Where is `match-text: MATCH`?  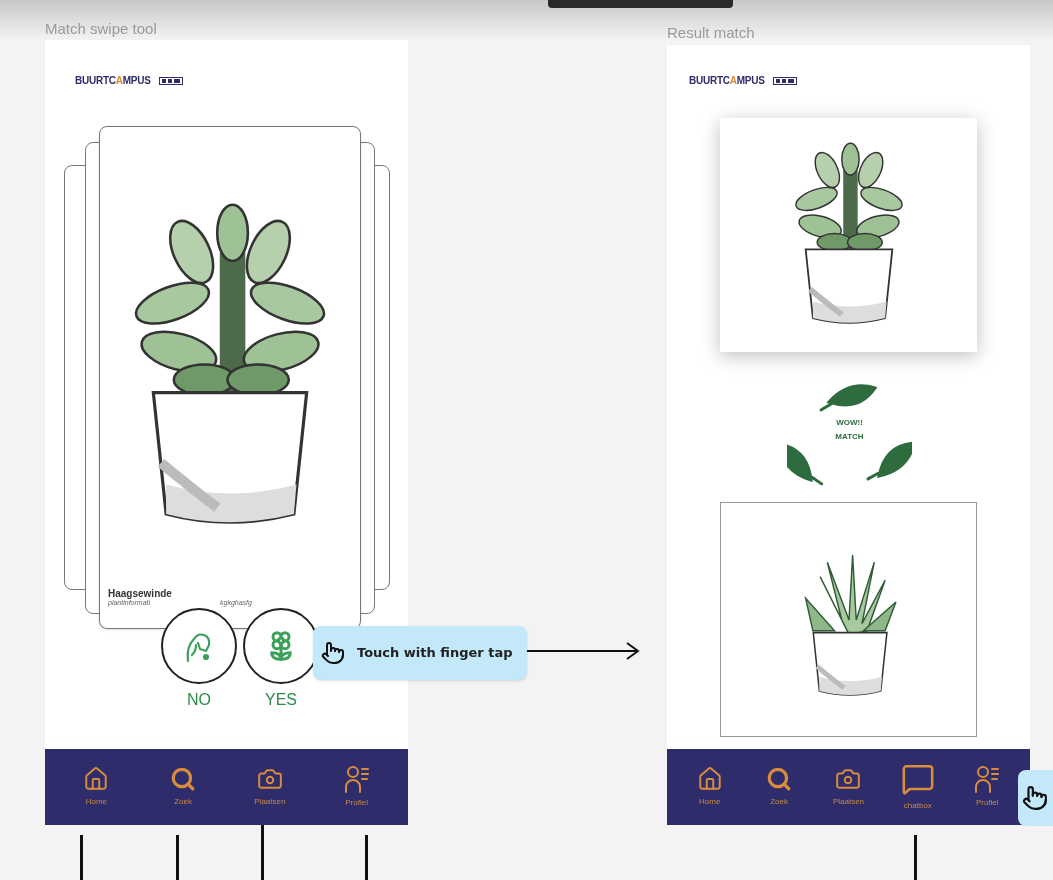 match-text: MATCH is located at coordinates (849, 437).